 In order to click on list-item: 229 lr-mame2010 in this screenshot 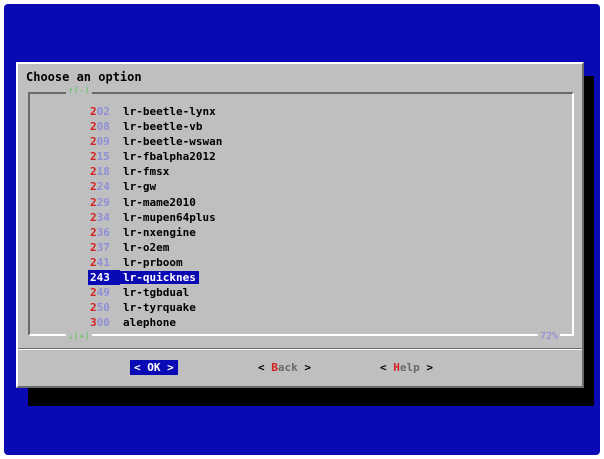, I will do `click(156, 202)`.